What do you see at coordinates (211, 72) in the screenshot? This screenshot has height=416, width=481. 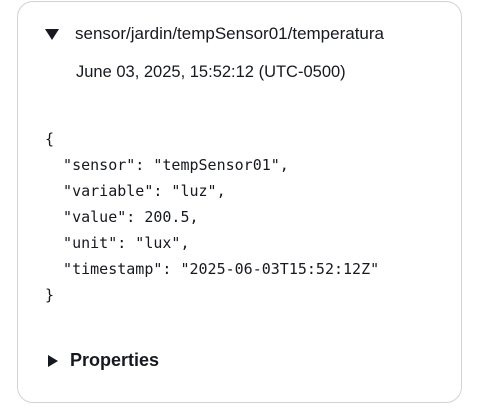 I see `message-timestamp: June 03, 2025, 15:52:12 (UTC-0500)` at bounding box center [211, 72].